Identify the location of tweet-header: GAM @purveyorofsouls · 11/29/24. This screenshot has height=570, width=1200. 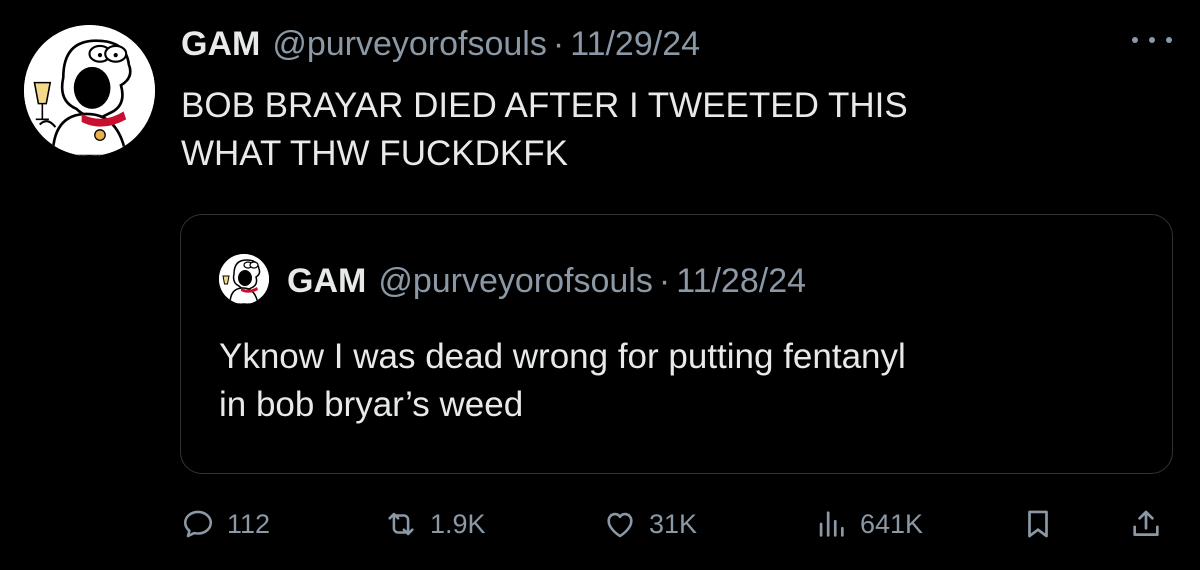
(440, 44).